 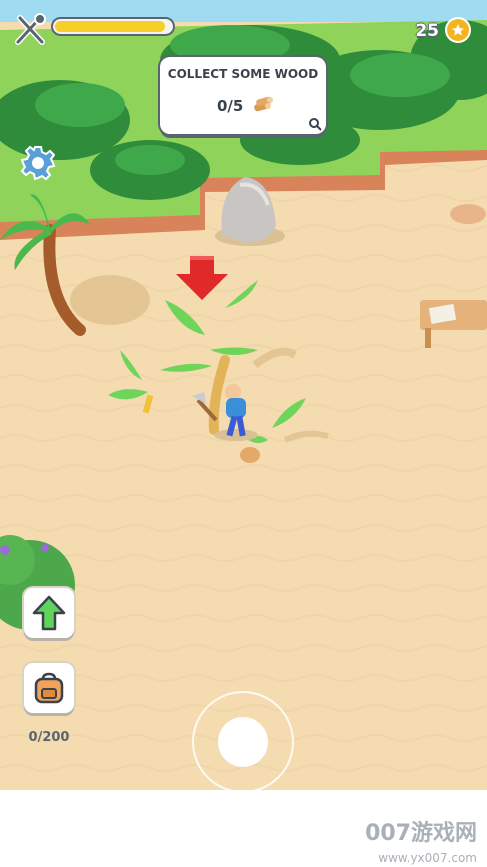 I want to click on energy-bar, so click(x=113, y=26).